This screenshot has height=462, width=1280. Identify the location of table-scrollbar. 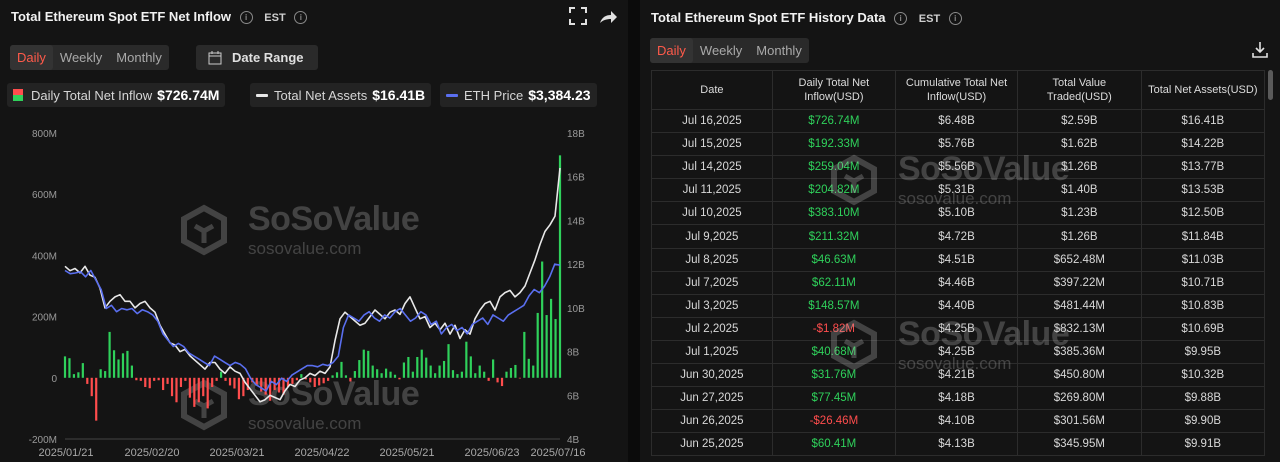
(1270, 85).